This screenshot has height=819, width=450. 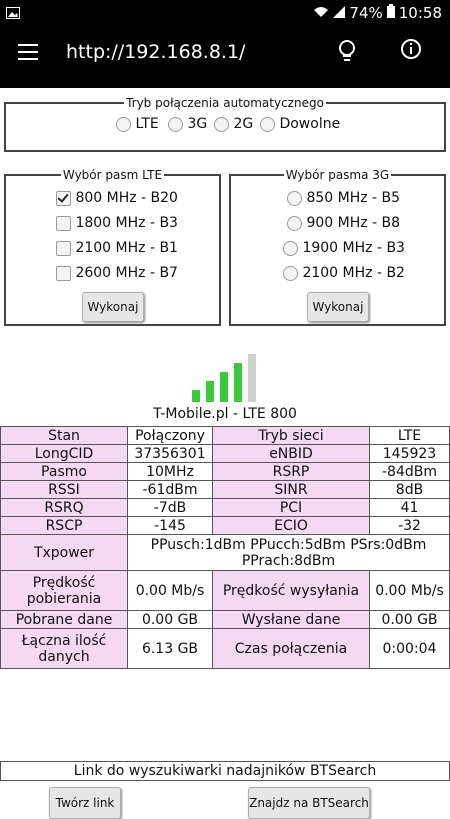 What do you see at coordinates (187, 124) in the screenshot?
I see `mode-option-3g: 3G` at bounding box center [187, 124].